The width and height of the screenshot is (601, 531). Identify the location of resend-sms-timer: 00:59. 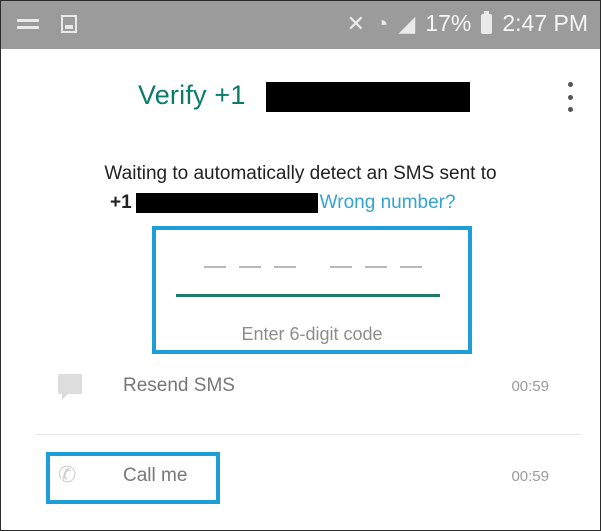
(530, 386).